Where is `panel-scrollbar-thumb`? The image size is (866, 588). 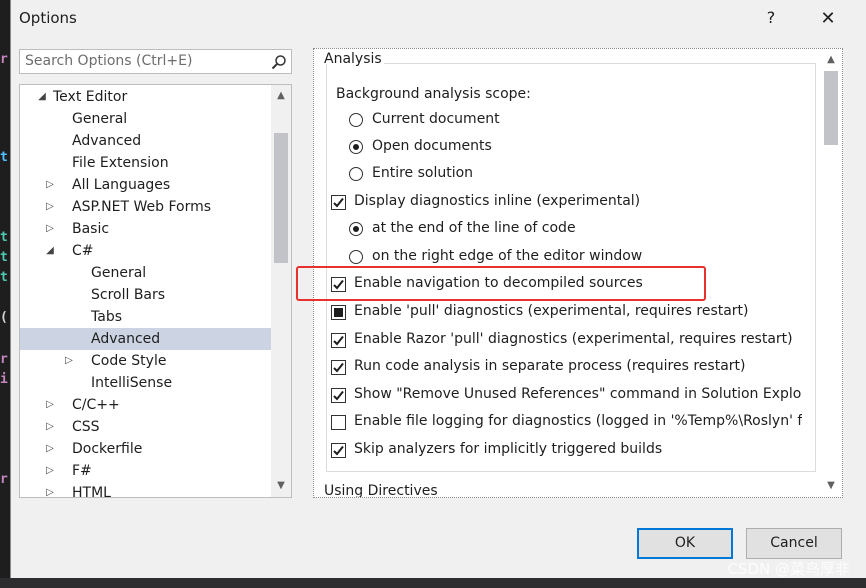
panel-scrollbar-thumb is located at coordinates (831, 108).